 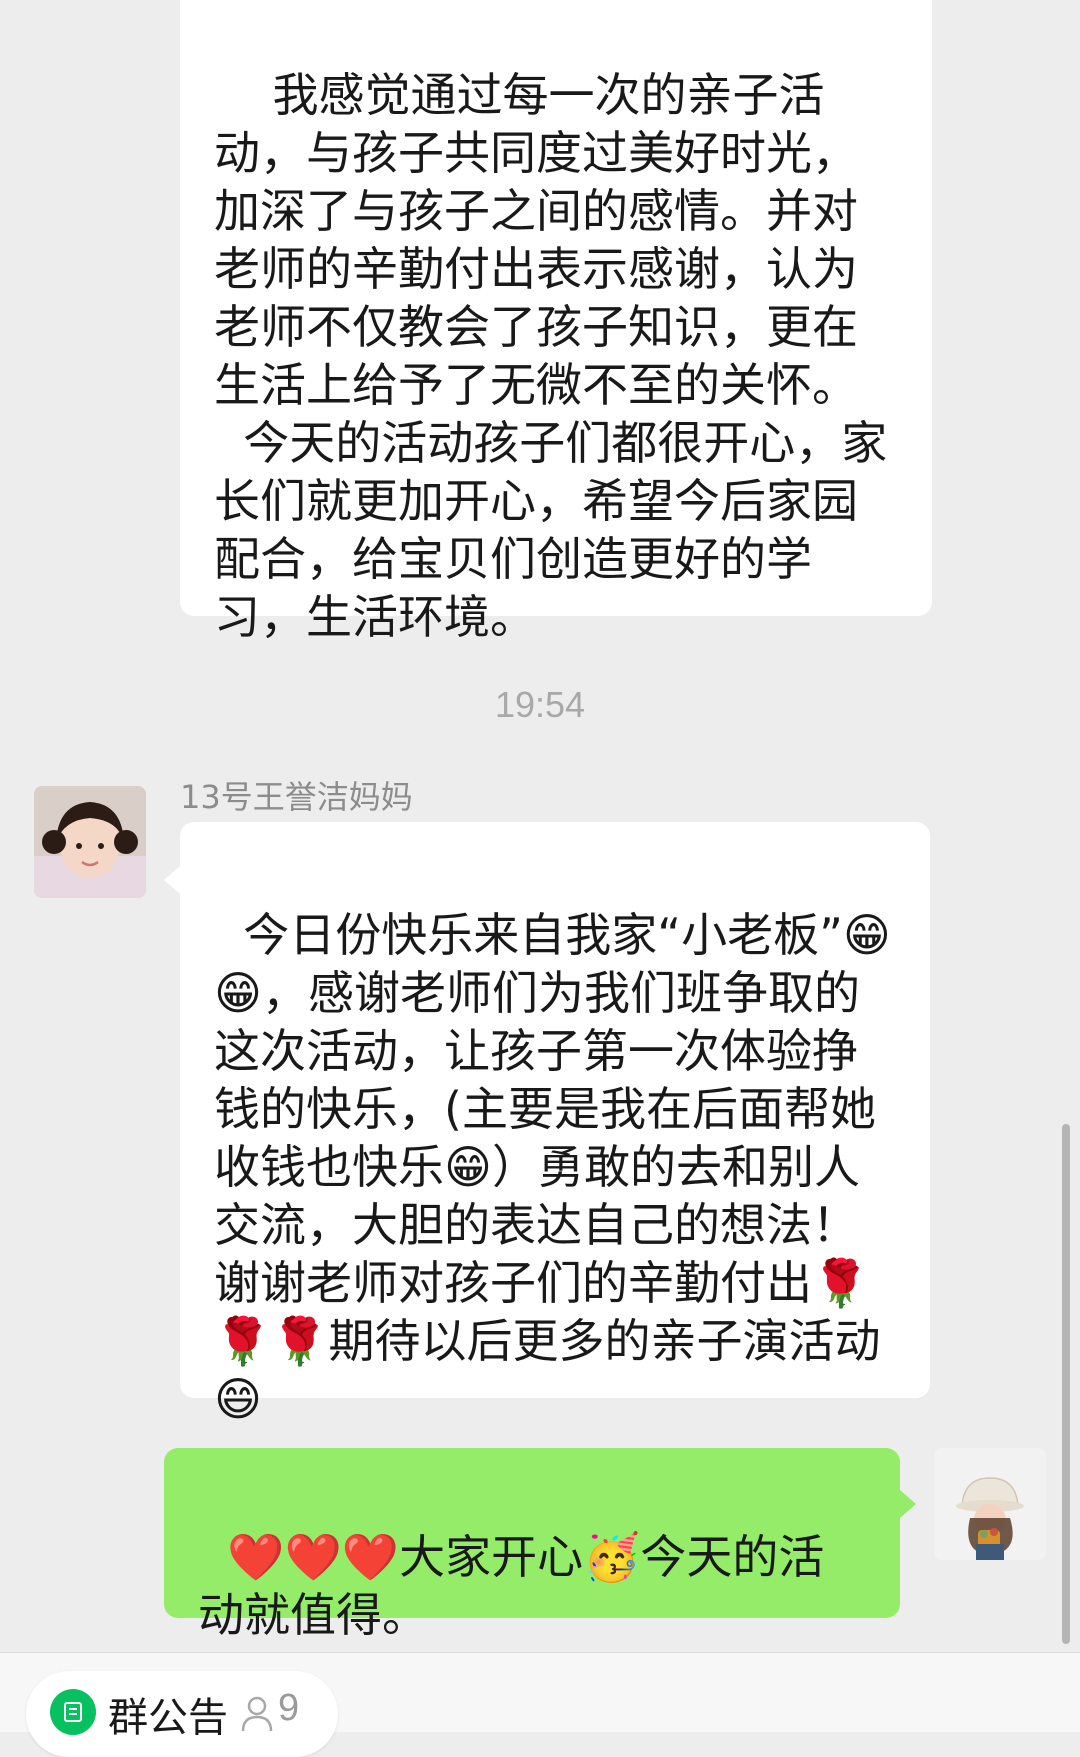 I want to click on member-count: 9, so click(x=289, y=1708).